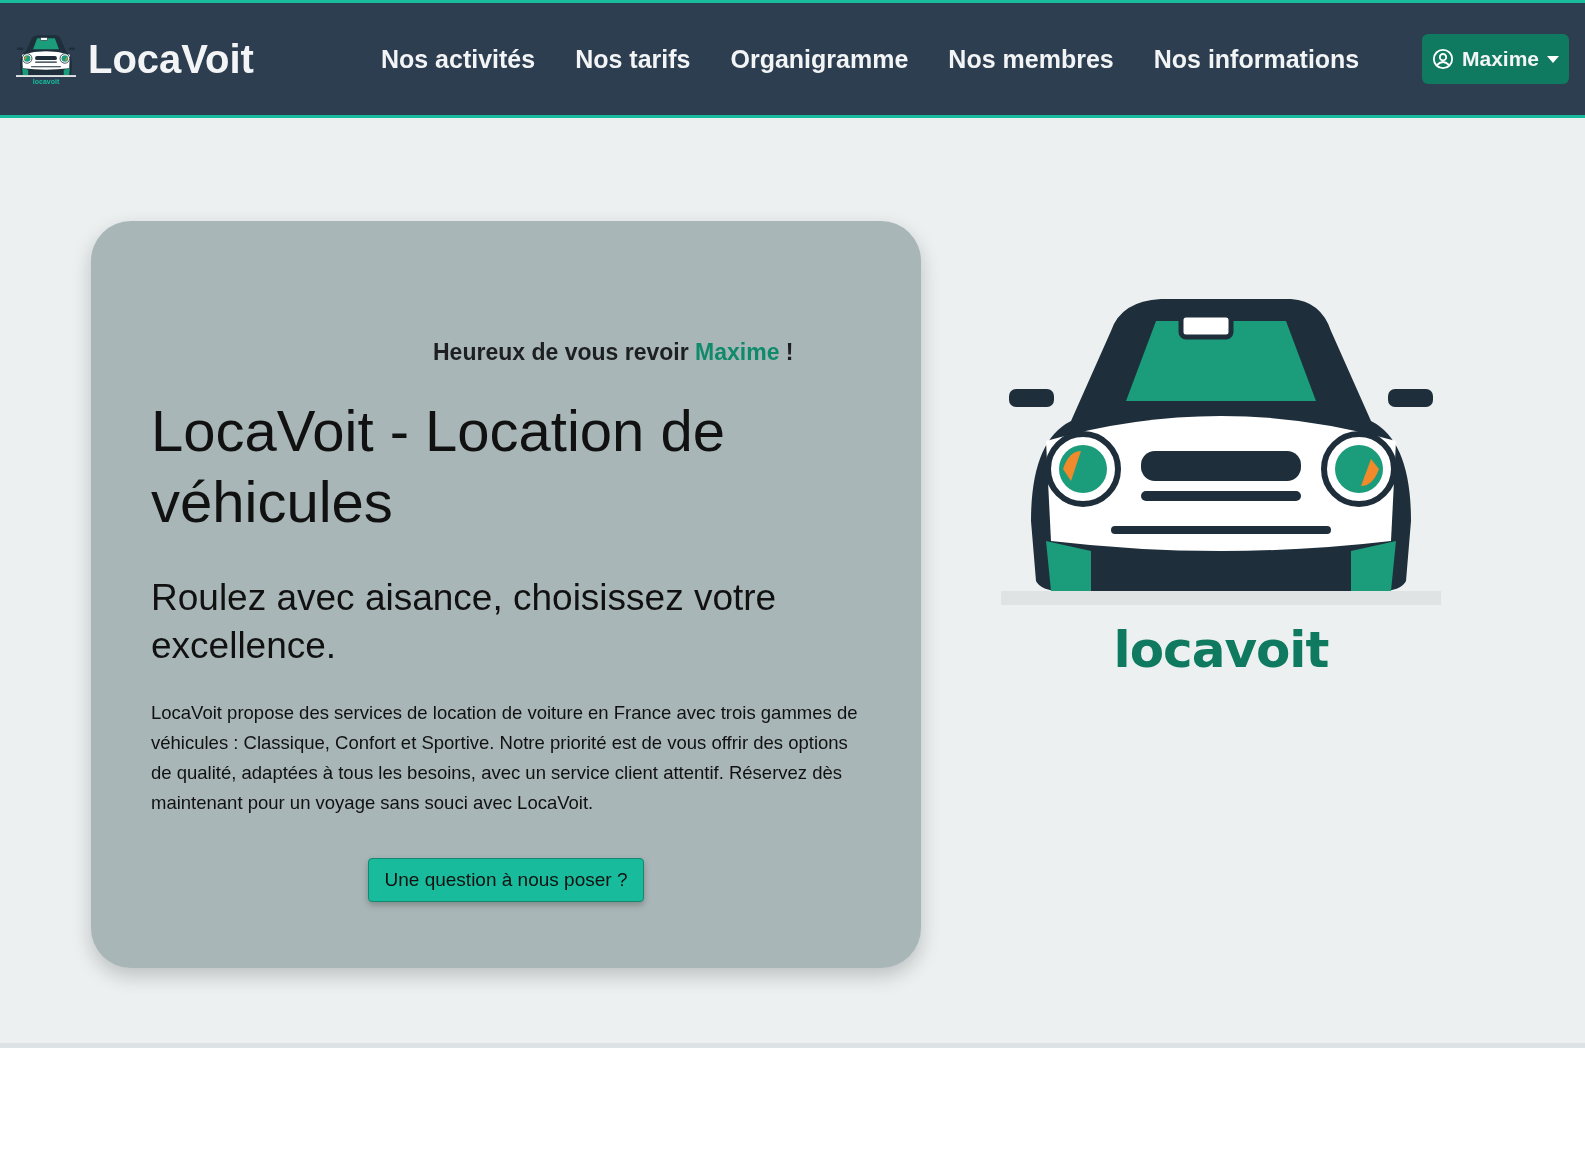 The width and height of the screenshot is (1585, 1175). Describe the element at coordinates (614, 352) in the screenshot. I see `greeting-text: Heureux de vous revoir Maxime !` at that location.